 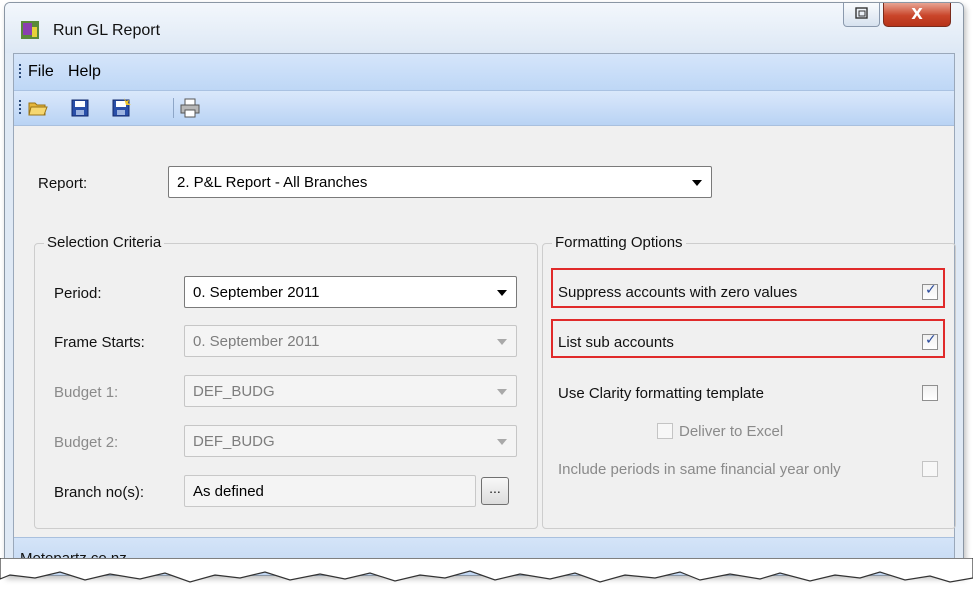 I want to click on title-bar: Run GL Report X, so click(x=484, y=28).